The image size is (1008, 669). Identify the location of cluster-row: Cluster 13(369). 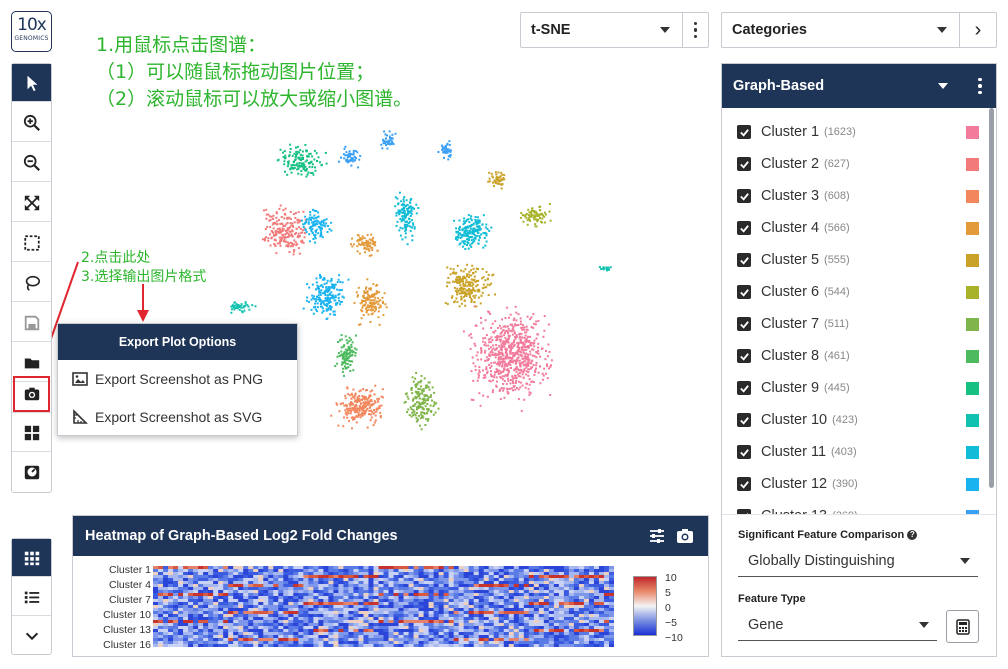
(859, 507).